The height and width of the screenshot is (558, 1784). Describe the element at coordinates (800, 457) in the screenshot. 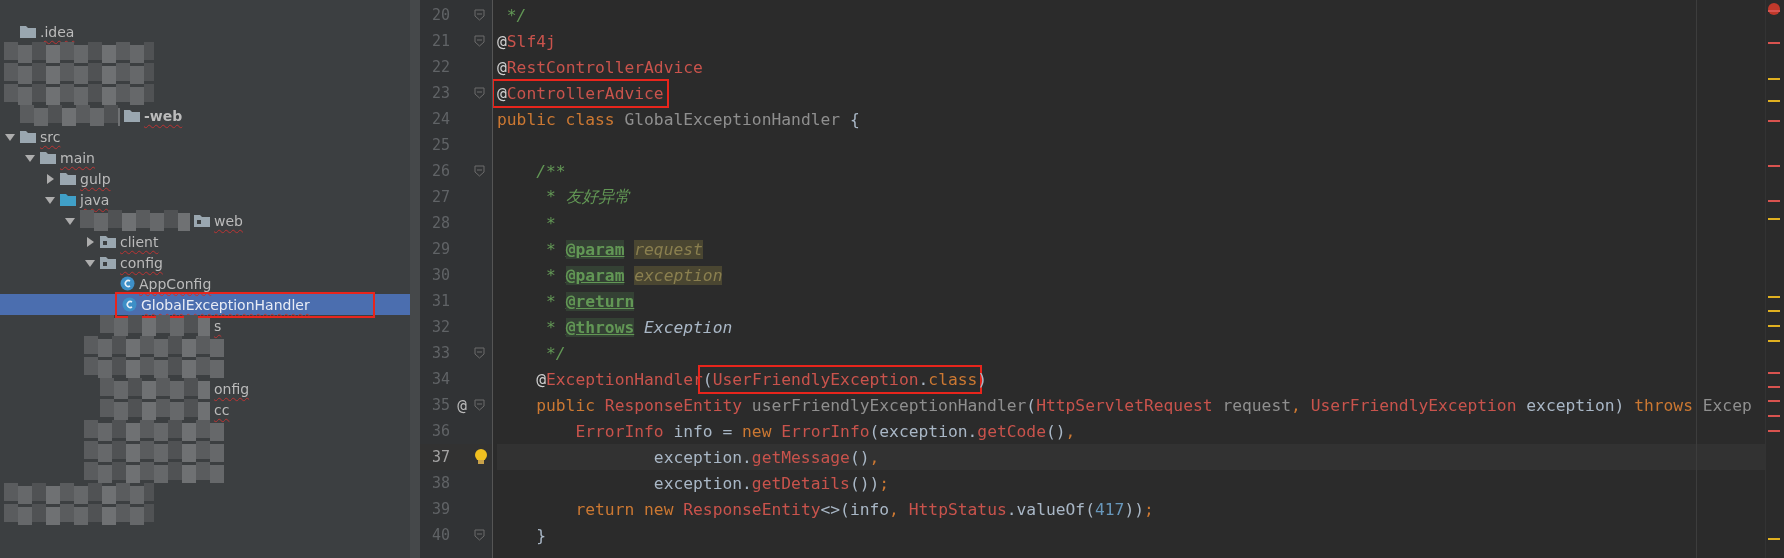

I see `code-token: getMessage` at that location.